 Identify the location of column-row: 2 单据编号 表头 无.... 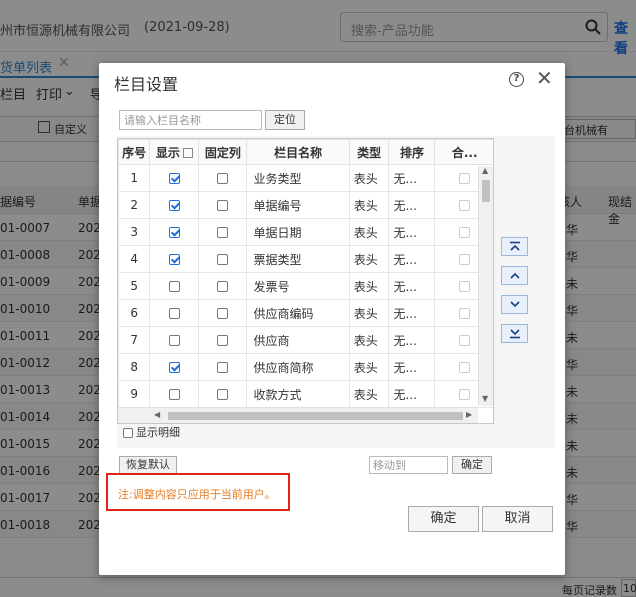
(305, 205).